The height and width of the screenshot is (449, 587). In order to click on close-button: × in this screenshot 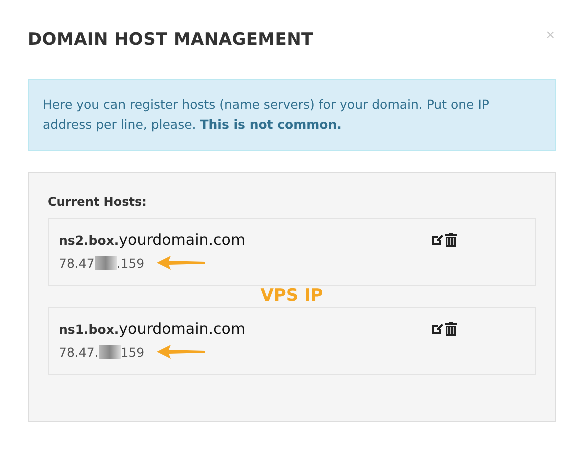, I will do `click(550, 35)`.